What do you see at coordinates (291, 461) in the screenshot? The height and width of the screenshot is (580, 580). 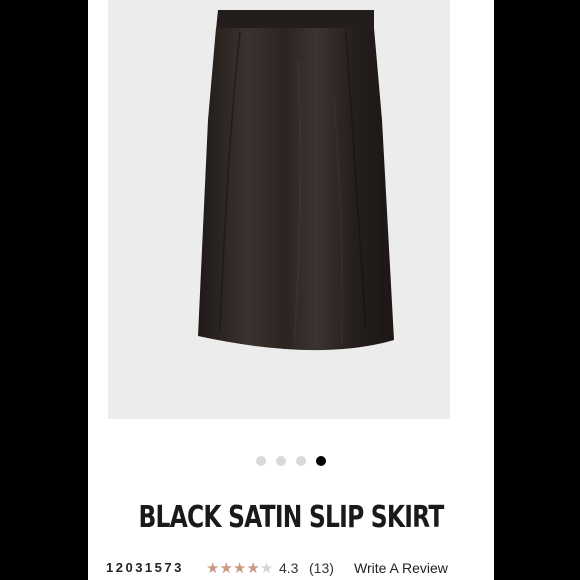 I see `carousel-dots` at bounding box center [291, 461].